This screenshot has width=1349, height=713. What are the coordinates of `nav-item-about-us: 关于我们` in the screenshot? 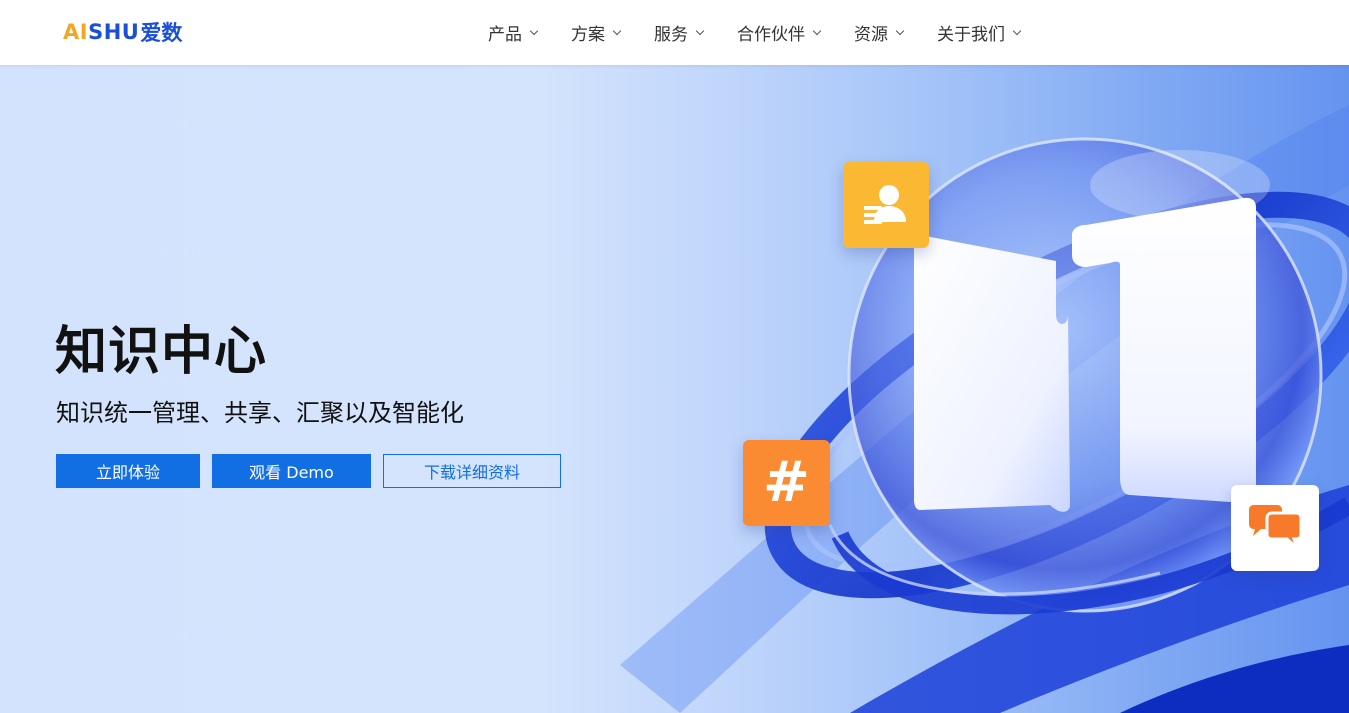 It's located at (979, 32).